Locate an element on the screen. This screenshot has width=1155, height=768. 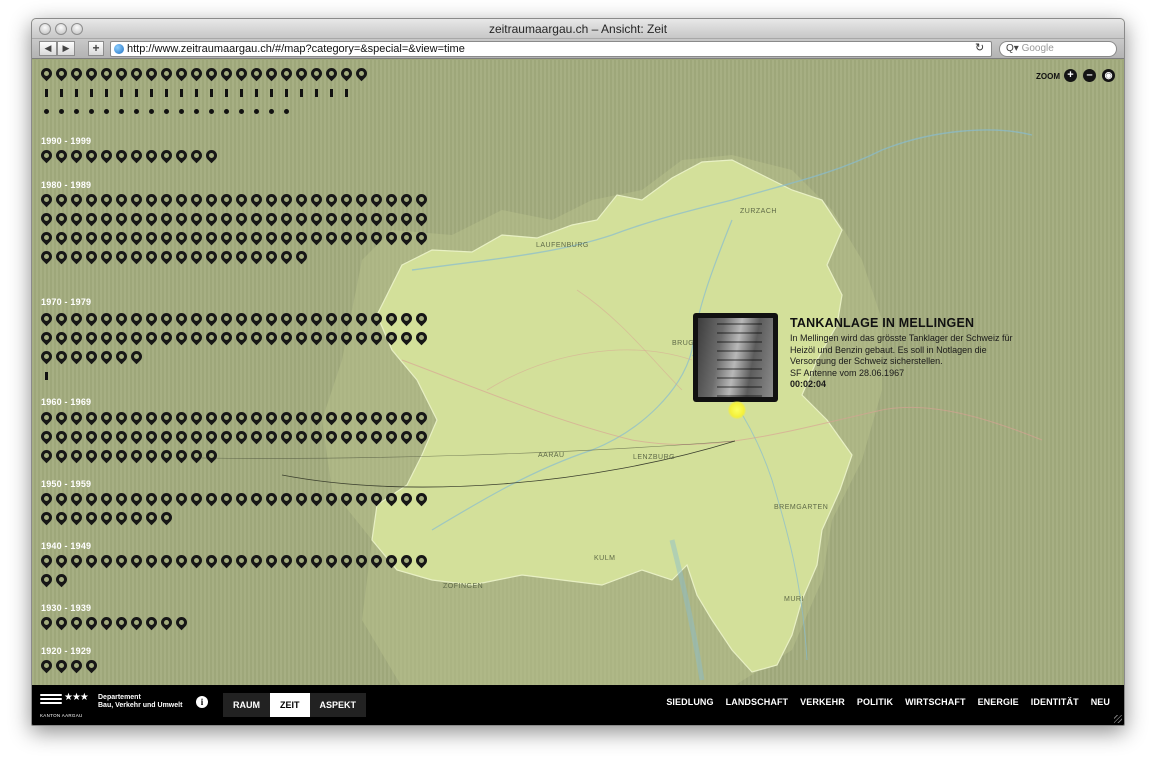
plus-icon: + is located at coordinates (96, 48).